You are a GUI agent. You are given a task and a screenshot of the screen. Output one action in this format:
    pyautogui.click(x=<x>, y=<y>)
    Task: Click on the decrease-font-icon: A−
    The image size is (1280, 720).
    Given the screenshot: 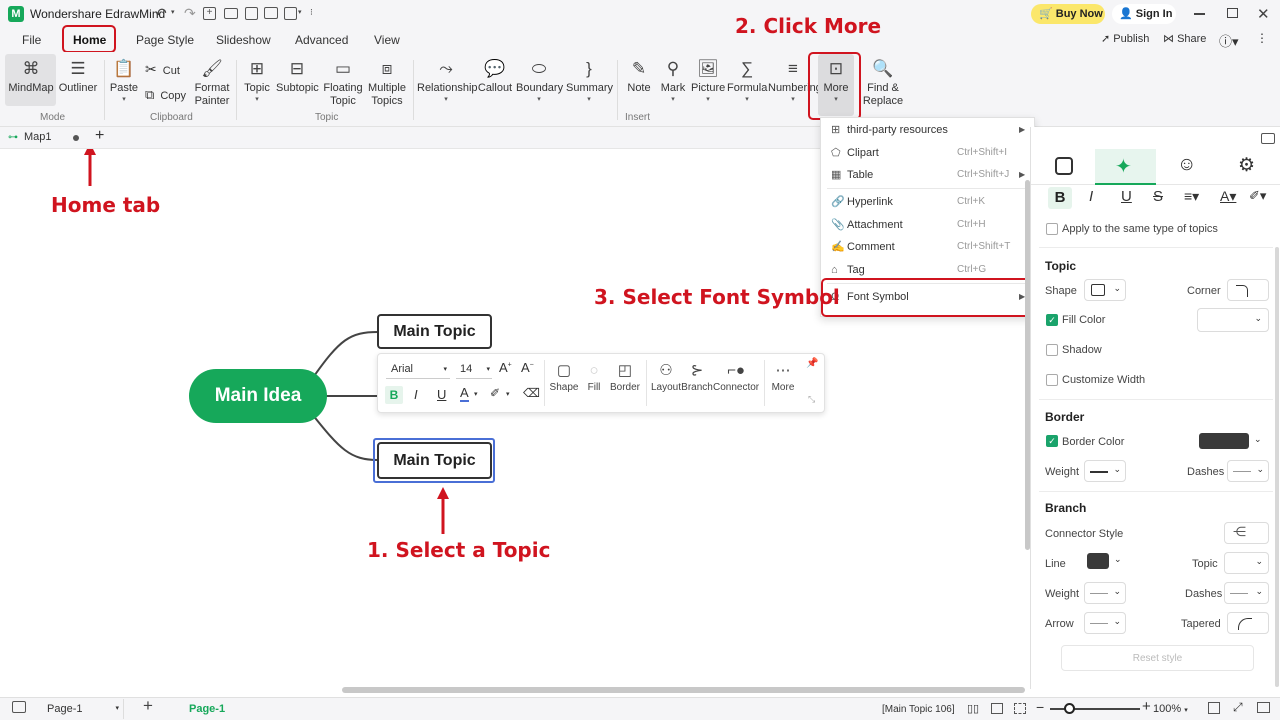 What is the action you would take?
    pyautogui.click(x=527, y=367)
    